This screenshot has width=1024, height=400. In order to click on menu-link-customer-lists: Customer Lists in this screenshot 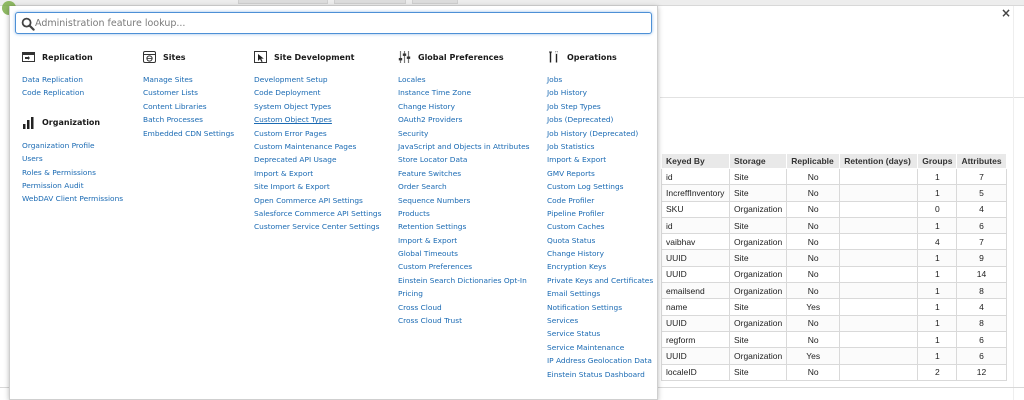, I will do `click(188, 92)`.